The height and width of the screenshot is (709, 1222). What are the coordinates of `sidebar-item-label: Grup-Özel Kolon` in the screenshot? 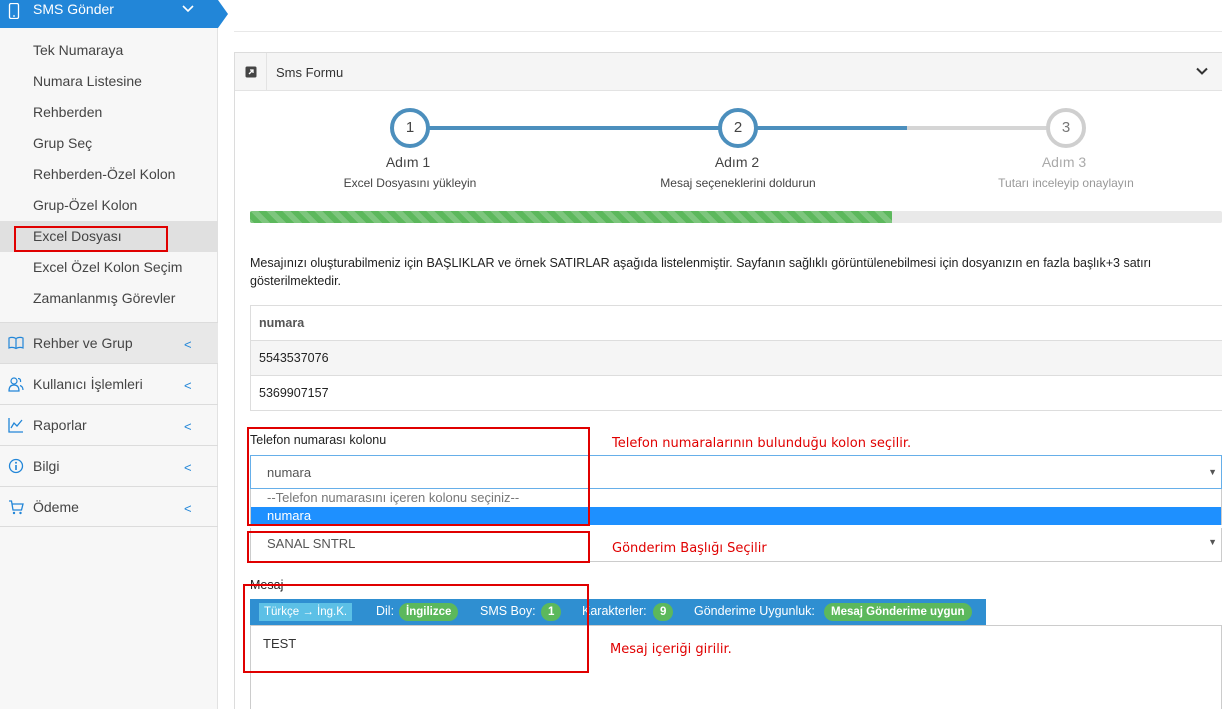 It's located at (85, 205).